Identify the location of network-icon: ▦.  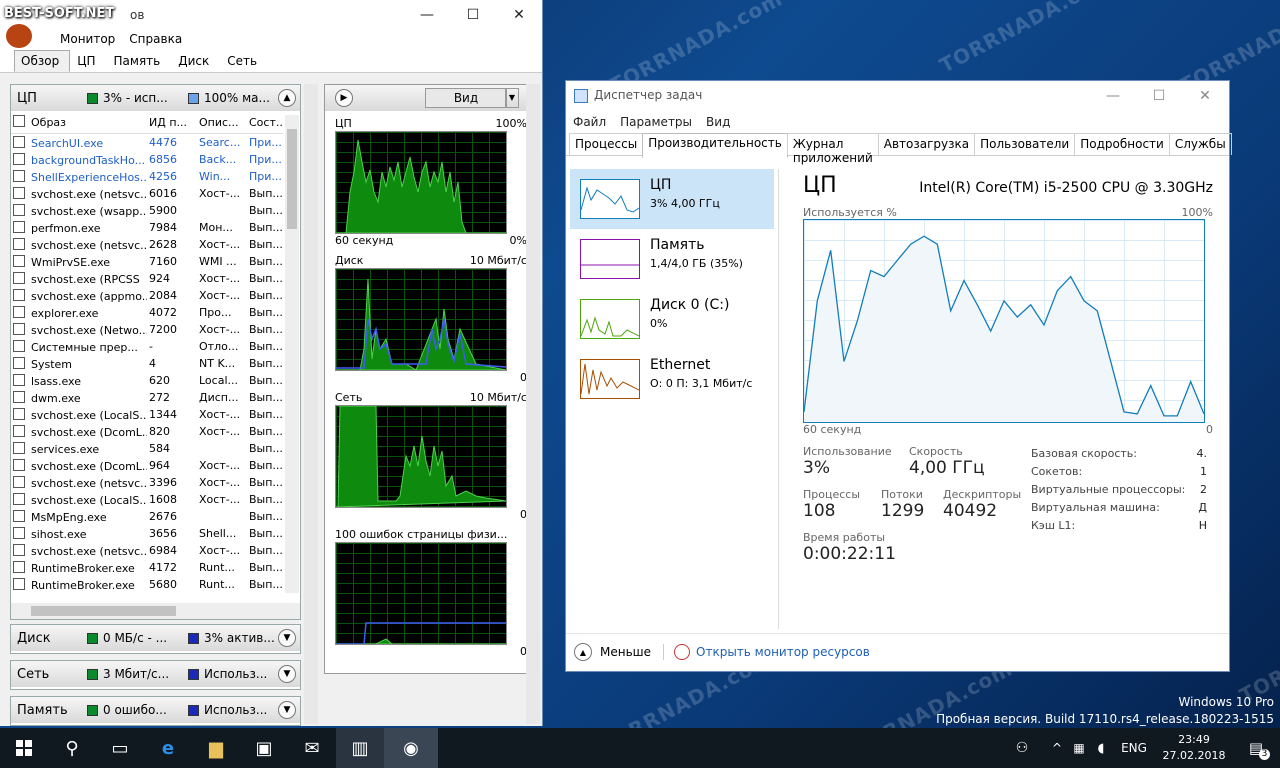
(1079, 748).